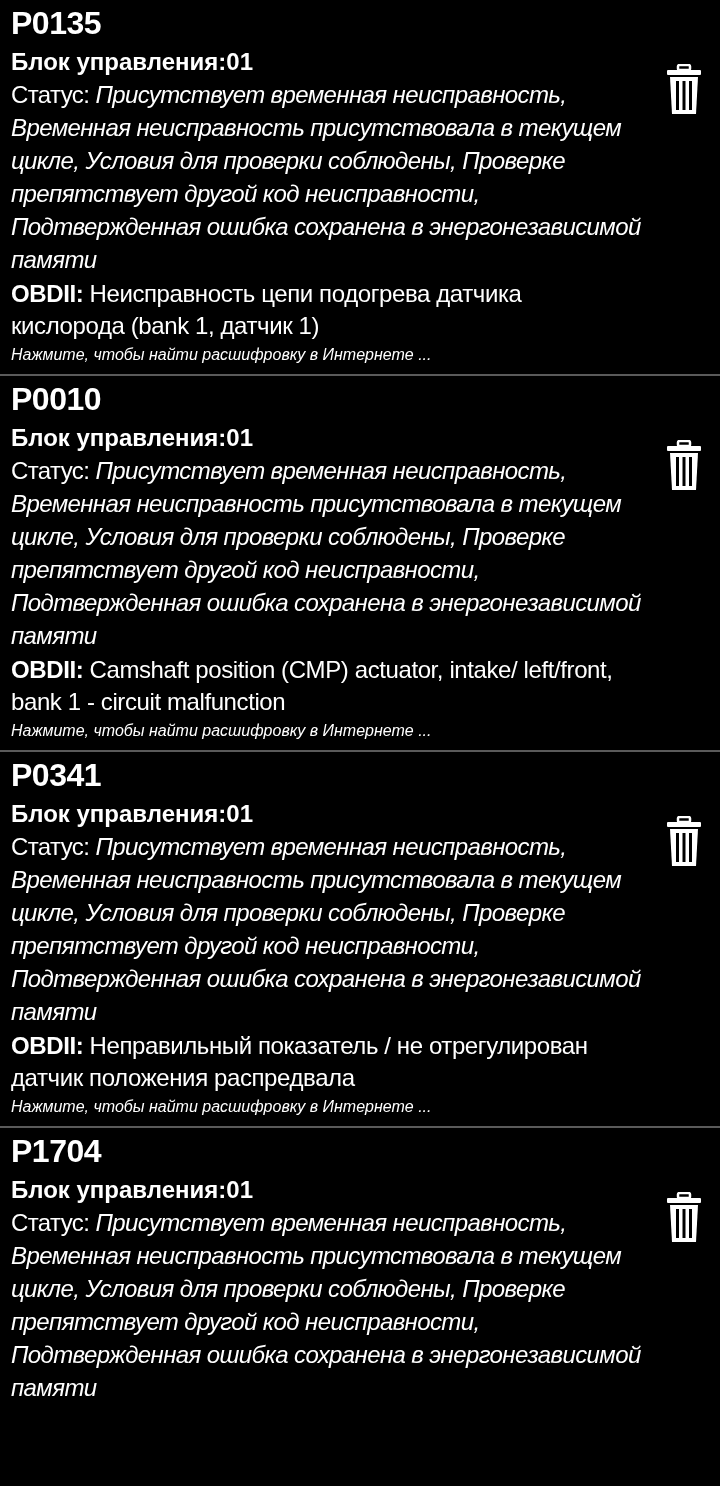  Describe the element at coordinates (57, 399) in the screenshot. I see `fault-code: P0010` at that location.